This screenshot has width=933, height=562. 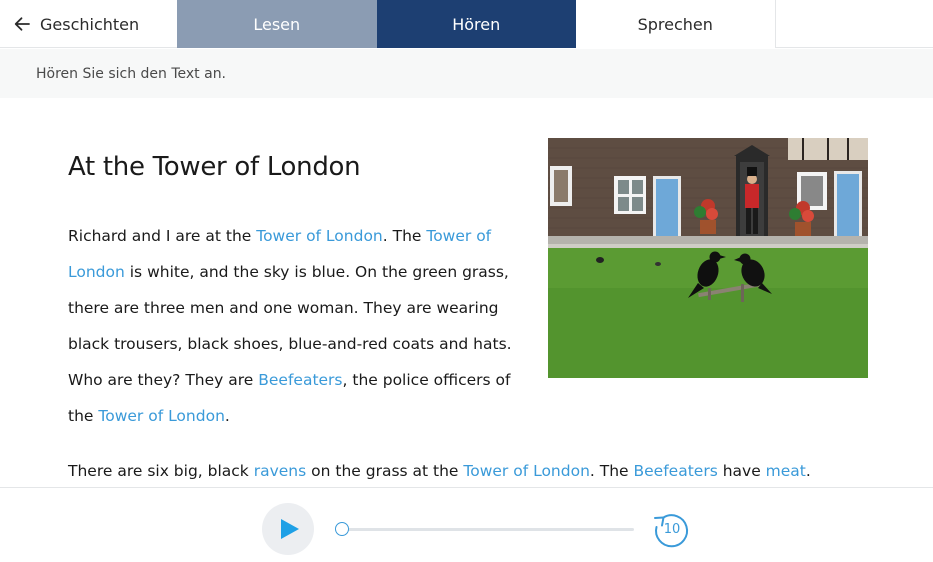 What do you see at coordinates (161, 471) in the screenshot?
I see `text-segment: There are six big, black` at bounding box center [161, 471].